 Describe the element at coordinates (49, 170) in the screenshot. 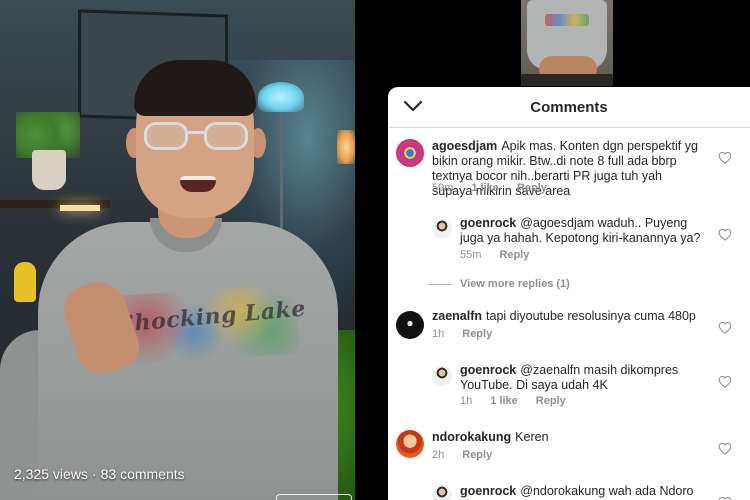

I see `plant-pot` at that location.